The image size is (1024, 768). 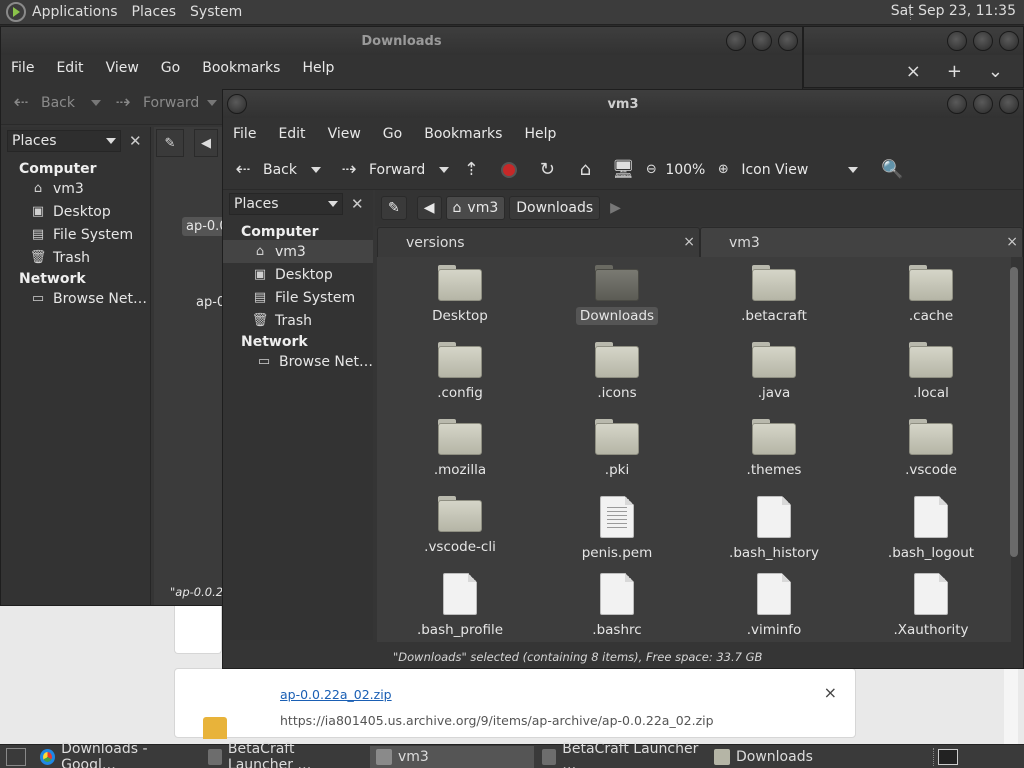 I want to click on window-menu-button, so click(x=237, y=104).